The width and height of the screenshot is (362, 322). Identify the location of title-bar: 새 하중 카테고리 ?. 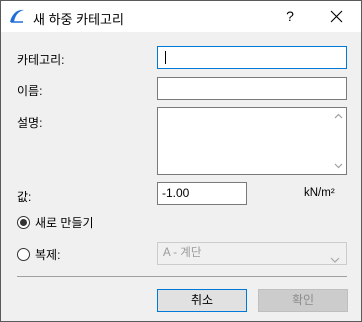
(181, 16).